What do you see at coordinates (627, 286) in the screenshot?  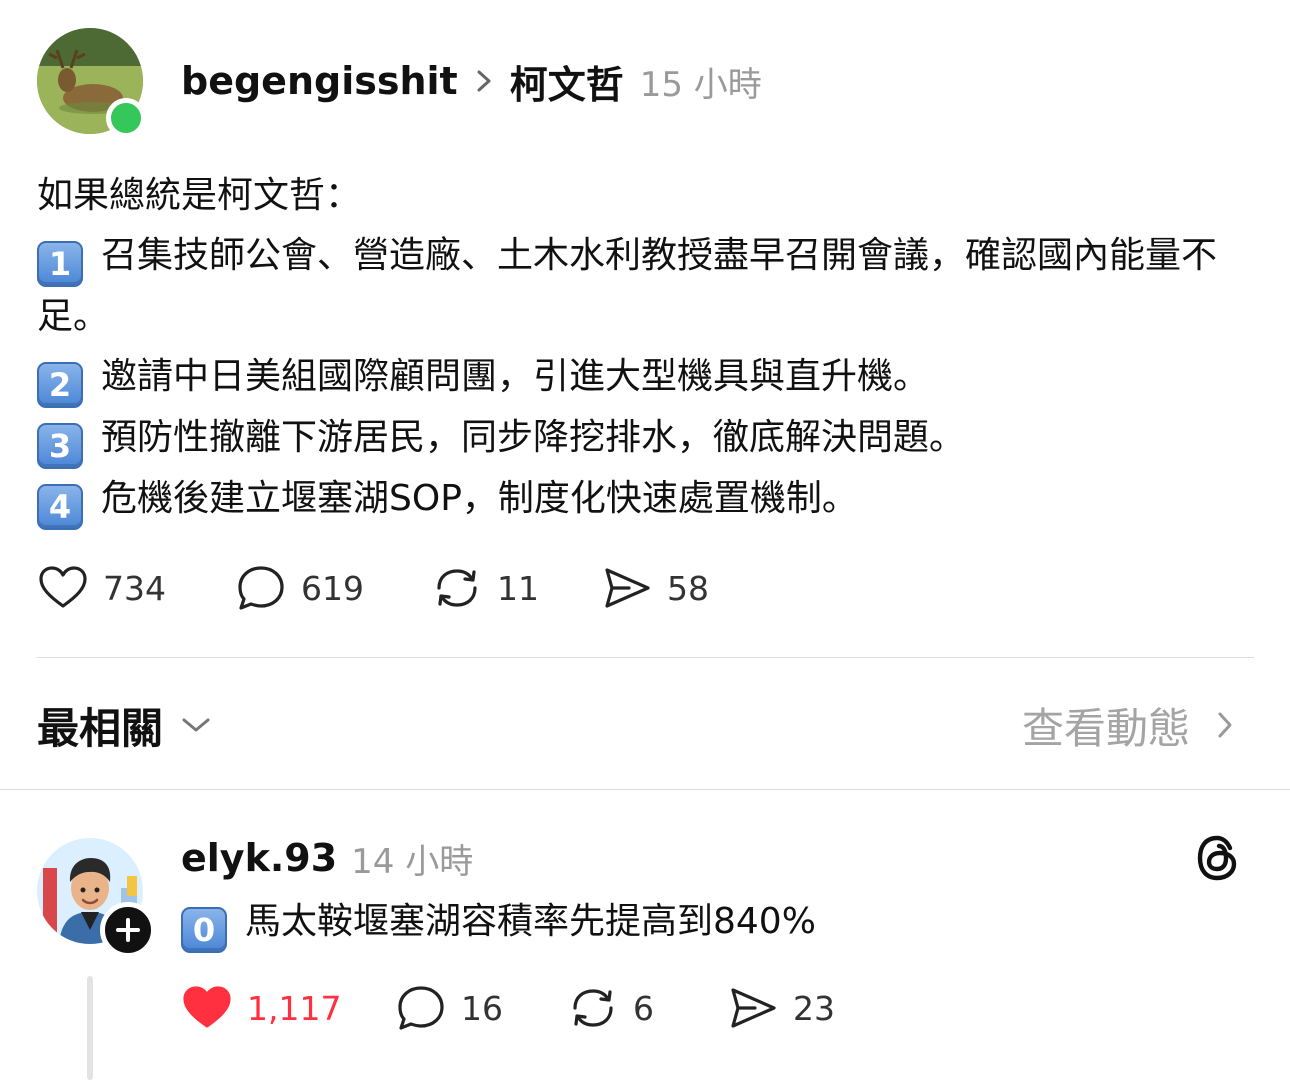 I see `post-line-text: 召集技師公會、營造廠、土木水利教授盡早召開會議，確認國內能量不足。` at bounding box center [627, 286].